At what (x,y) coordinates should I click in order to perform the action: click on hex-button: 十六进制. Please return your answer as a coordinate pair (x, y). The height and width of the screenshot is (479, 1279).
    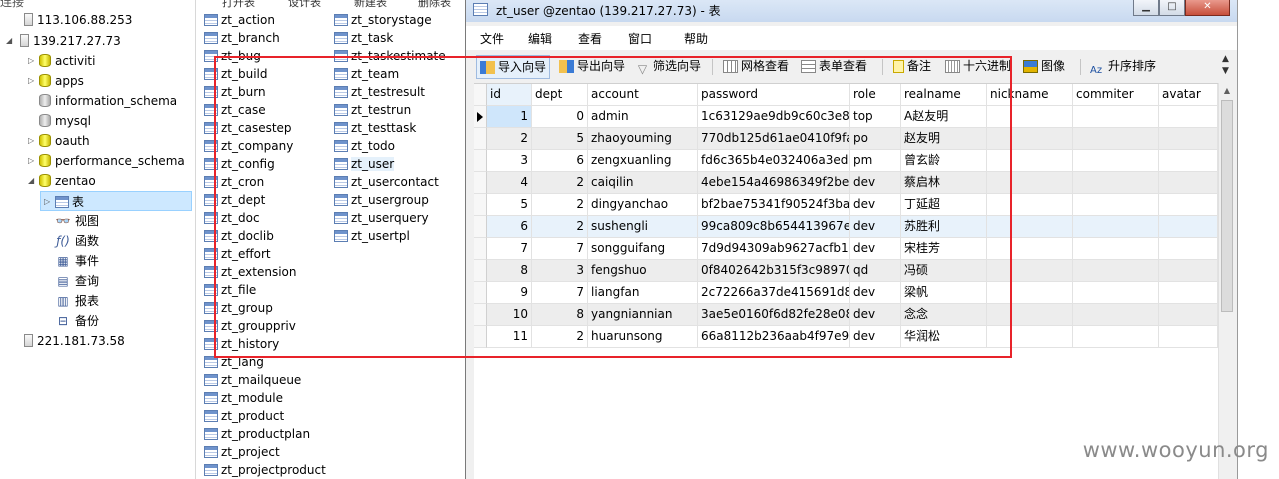
    Looking at the image, I should click on (978, 67).